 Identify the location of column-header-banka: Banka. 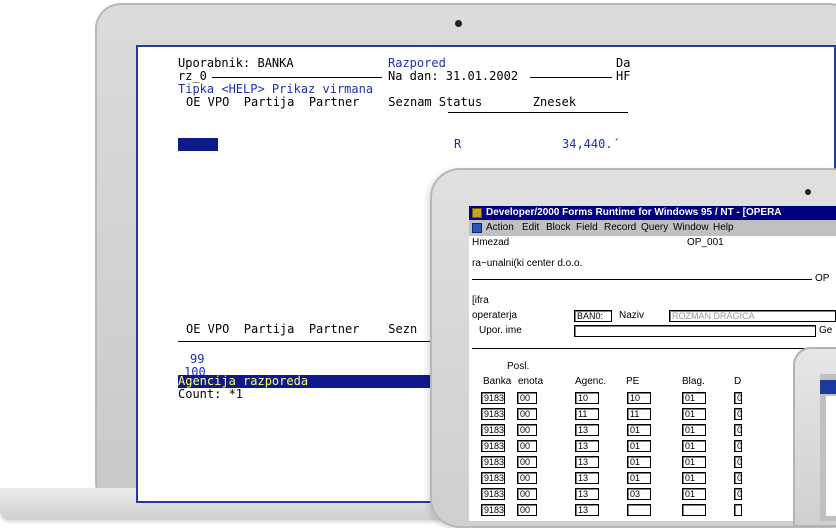
(497, 381).